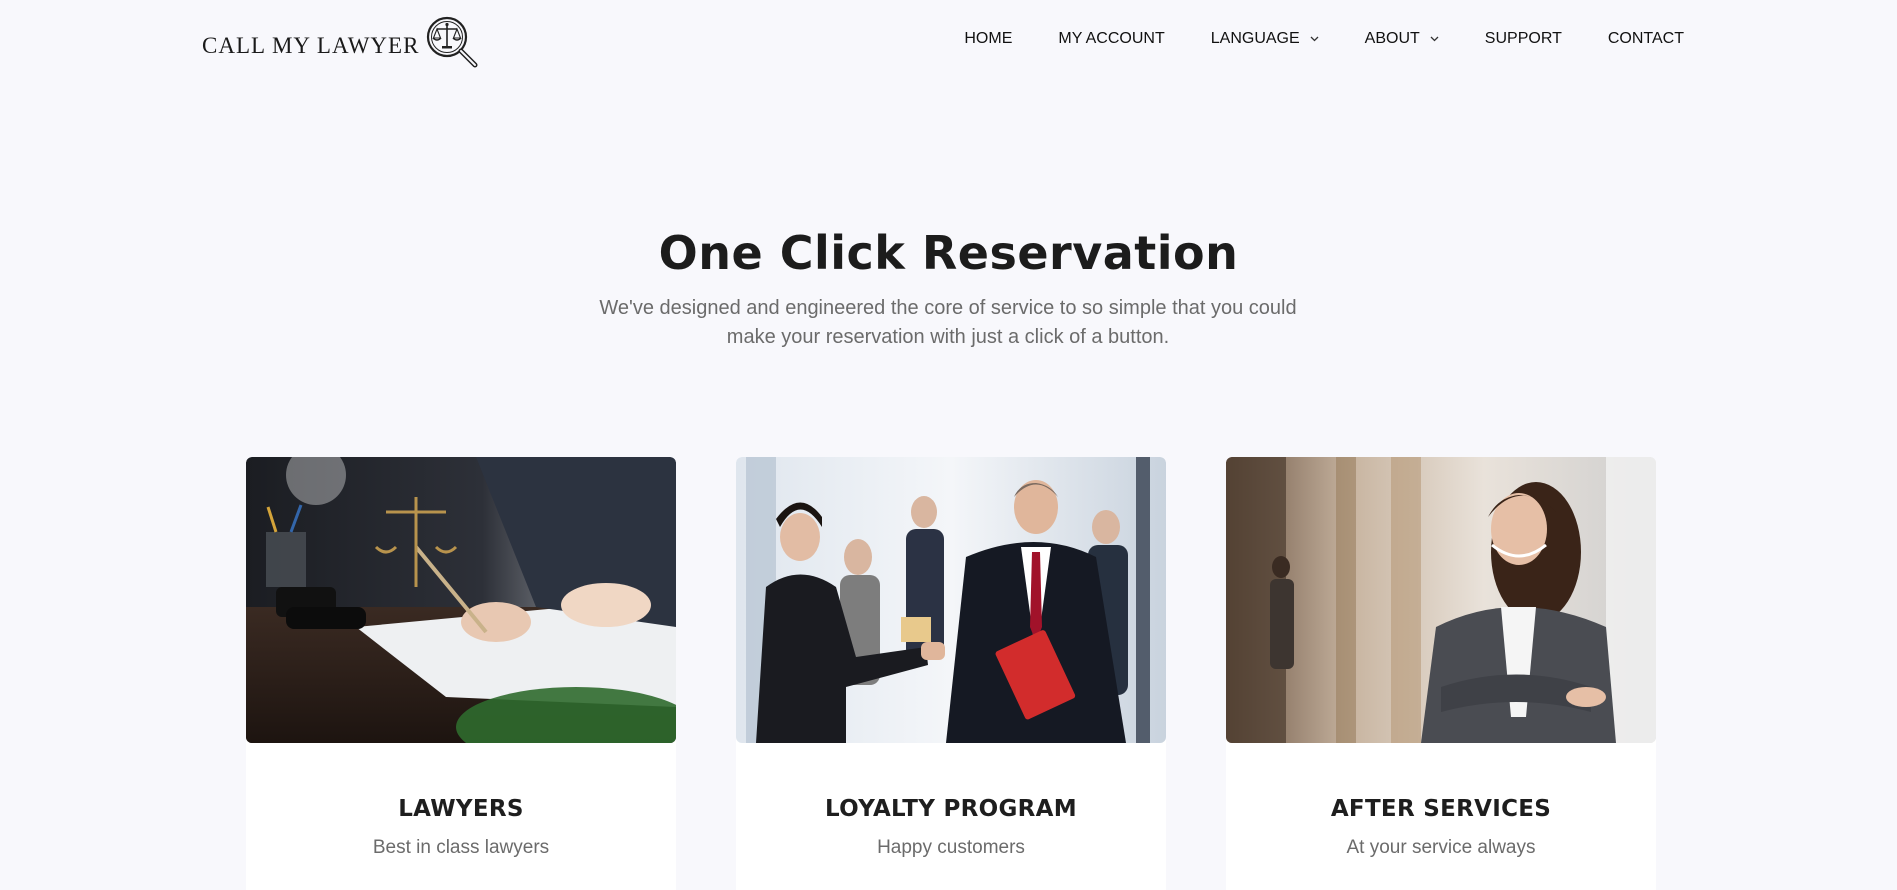 The height and width of the screenshot is (890, 1897). I want to click on nav-support-label: SUPPORT, so click(1523, 38).